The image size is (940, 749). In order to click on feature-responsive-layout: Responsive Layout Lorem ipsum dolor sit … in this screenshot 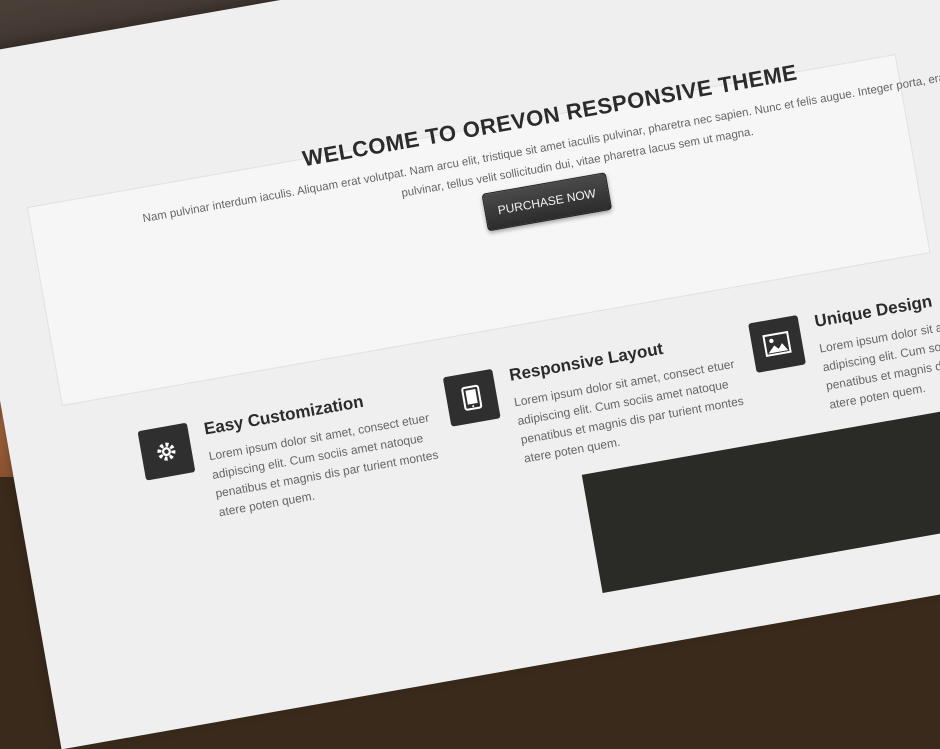, I will do `click(593, 395)`.